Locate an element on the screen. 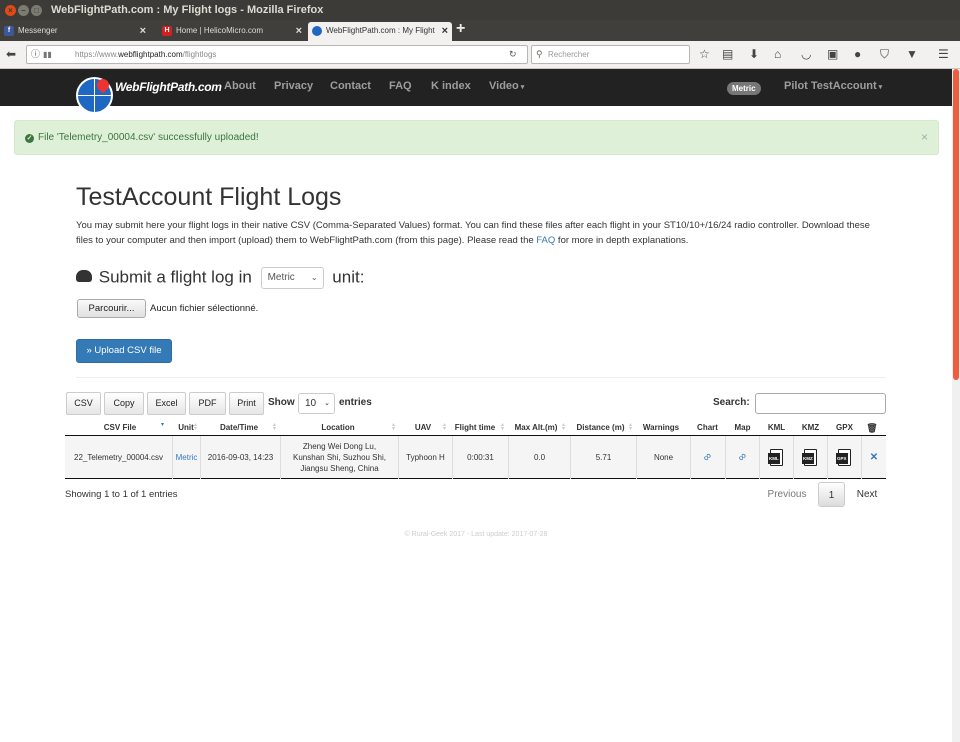 The height and width of the screenshot is (742, 960). tab-label: Messenger is located at coordinates (38, 30).